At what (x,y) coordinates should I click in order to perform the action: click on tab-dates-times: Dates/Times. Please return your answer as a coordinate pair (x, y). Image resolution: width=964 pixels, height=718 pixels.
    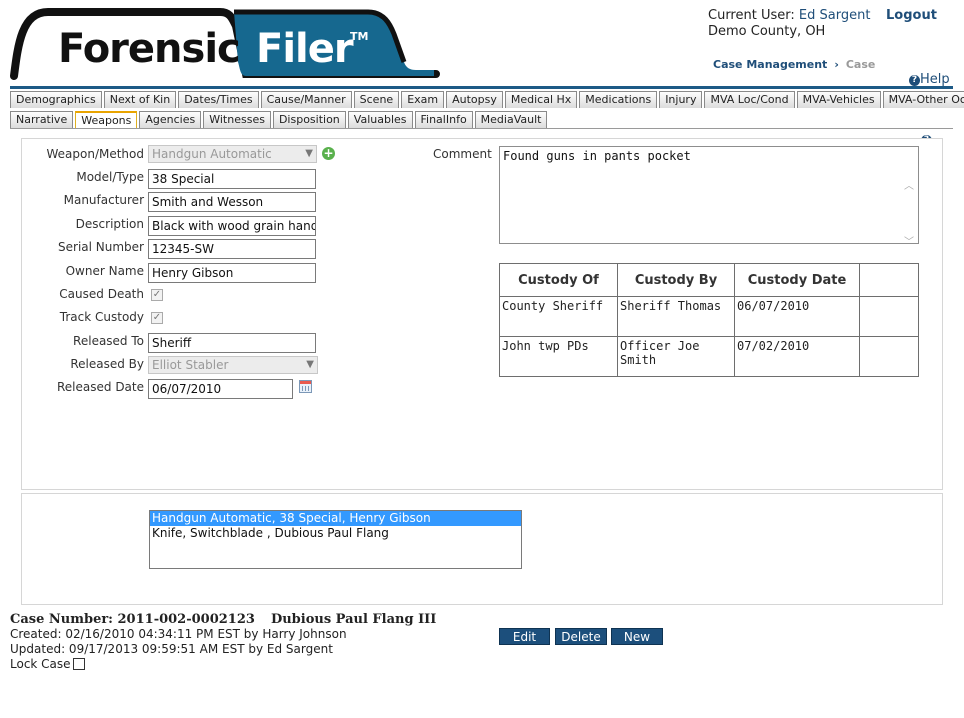
    Looking at the image, I should click on (218, 99).